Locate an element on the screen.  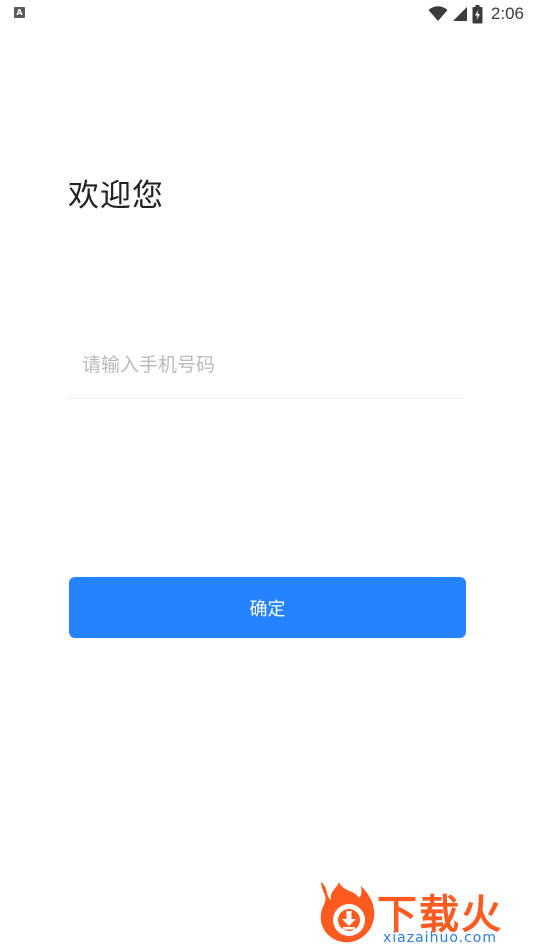
status-icons: 2:06 is located at coordinates (476, 14).